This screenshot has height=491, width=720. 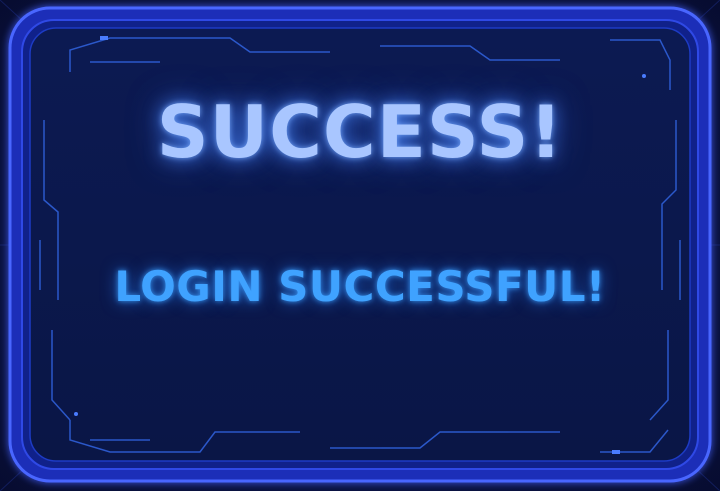 What do you see at coordinates (360, 286) in the screenshot?
I see `dialog-message: LOGIN SUCCESSFUL!` at bounding box center [360, 286].